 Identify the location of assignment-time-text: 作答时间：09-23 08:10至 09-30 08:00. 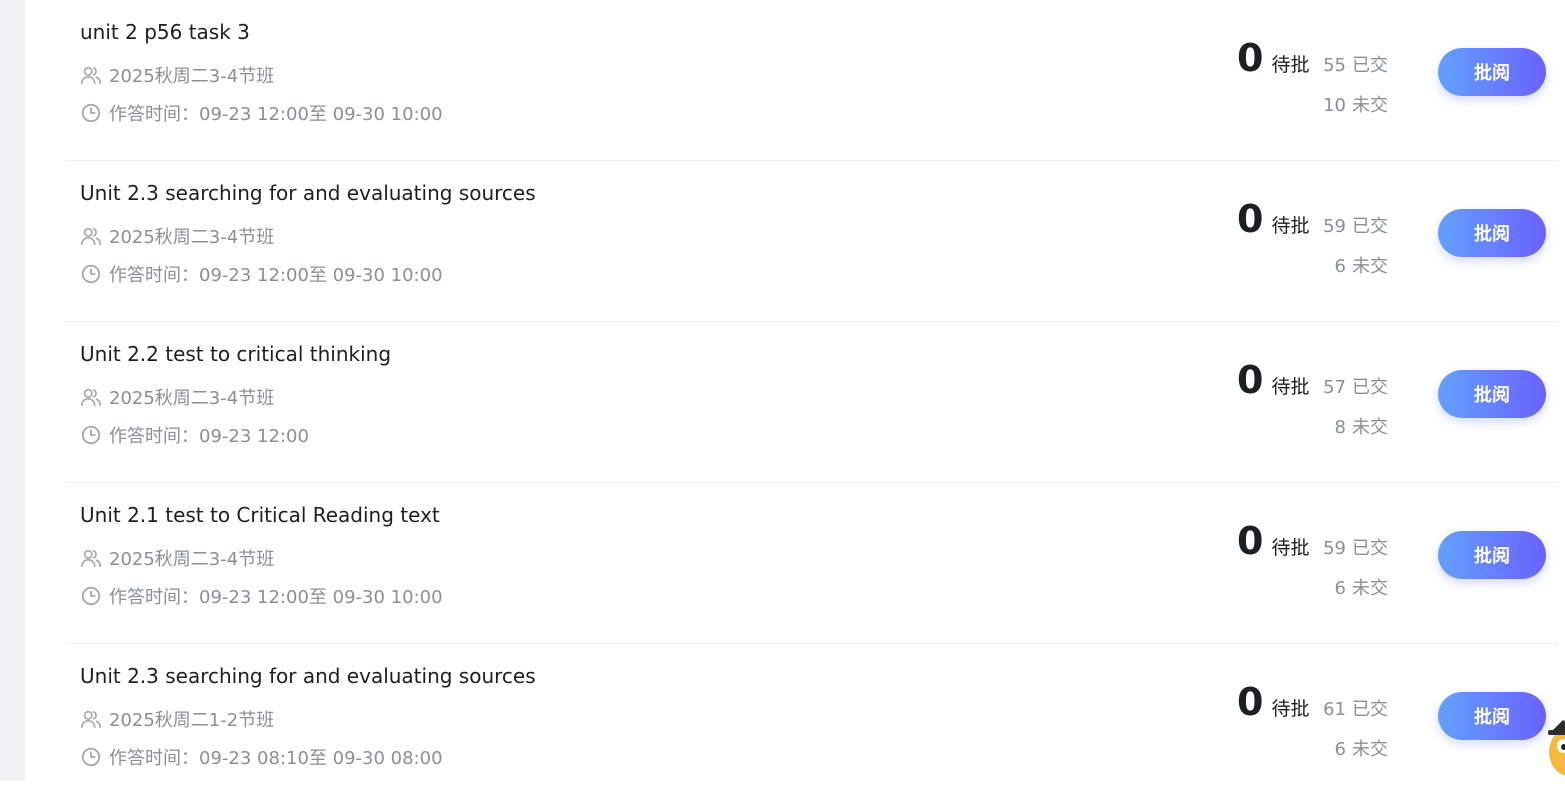
(276, 758).